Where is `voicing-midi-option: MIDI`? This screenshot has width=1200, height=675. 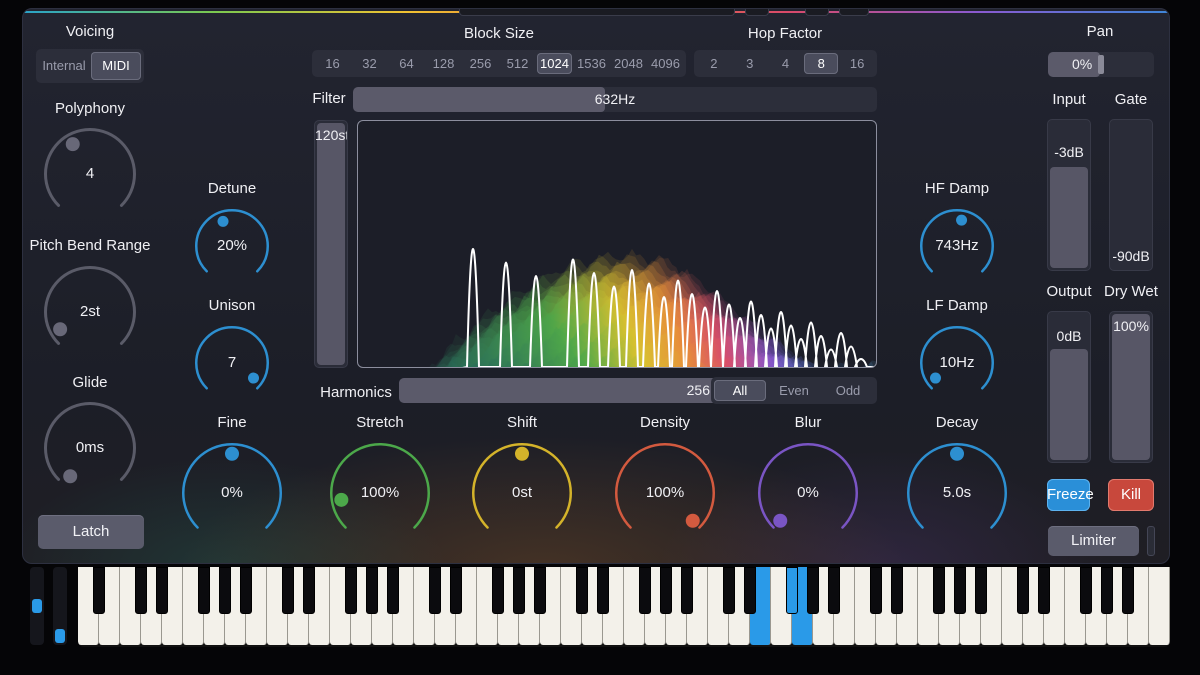
voicing-midi-option: MIDI is located at coordinates (116, 66).